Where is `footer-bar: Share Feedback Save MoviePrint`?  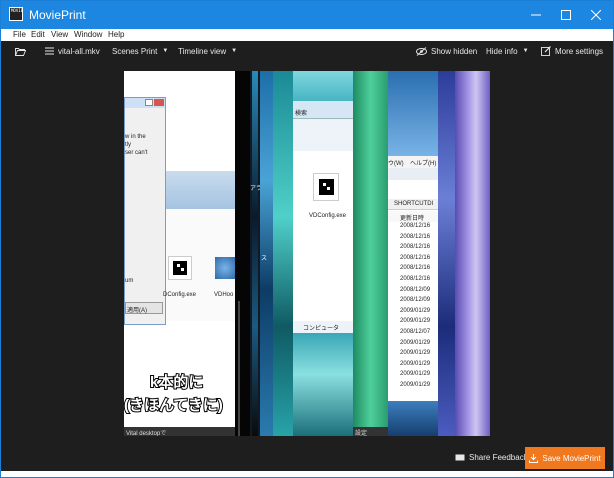 footer-bar: Share Feedback Save MoviePrint is located at coordinates (307, 458).